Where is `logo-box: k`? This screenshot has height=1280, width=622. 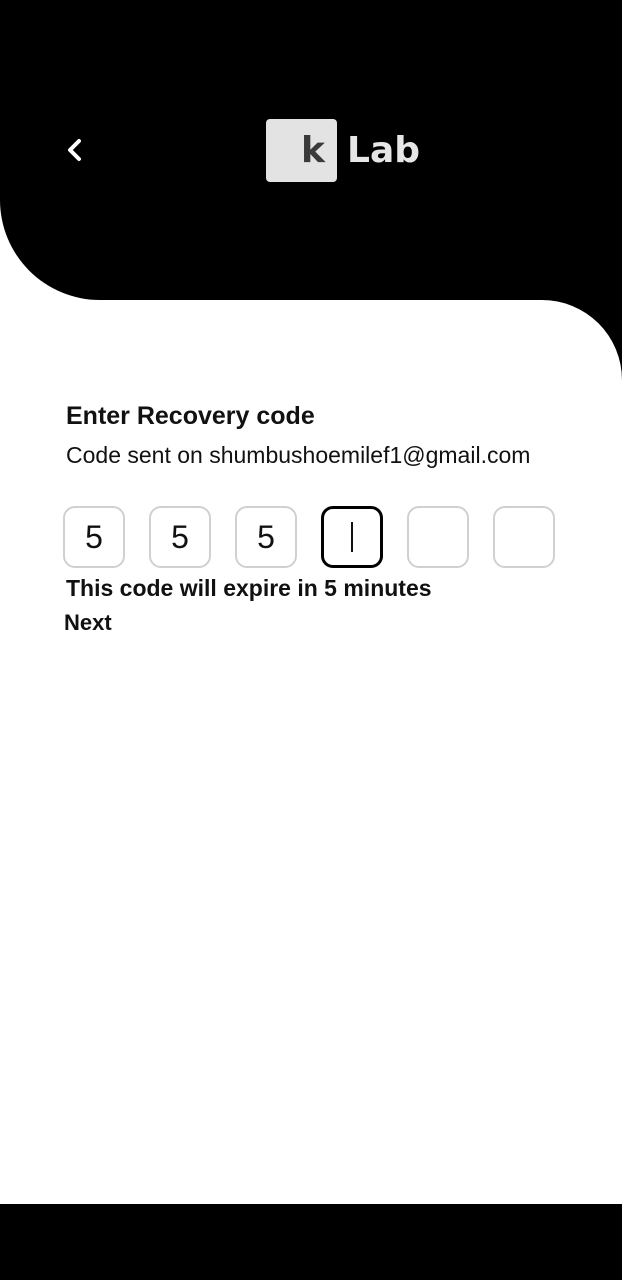
logo-box: k is located at coordinates (301, 150).